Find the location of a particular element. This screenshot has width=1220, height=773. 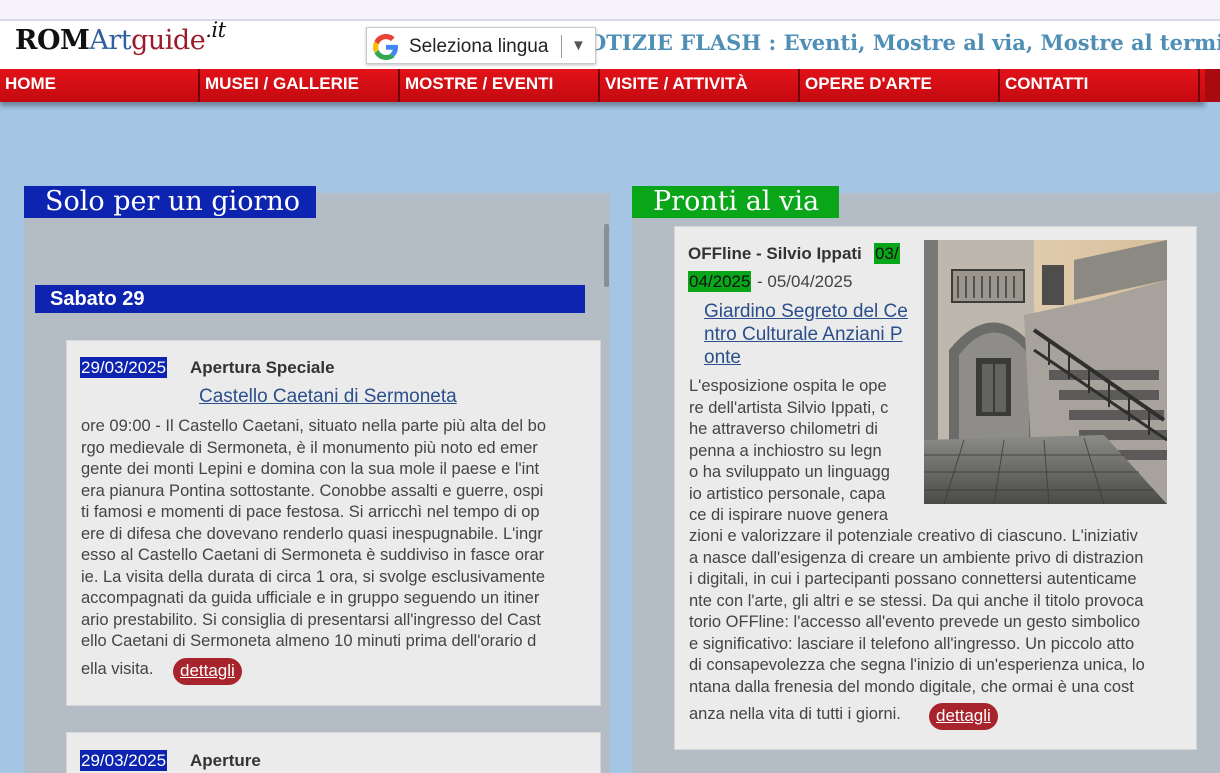

exhibition-end-date: - 05/04/2025 is located at coordinates (805, 281).